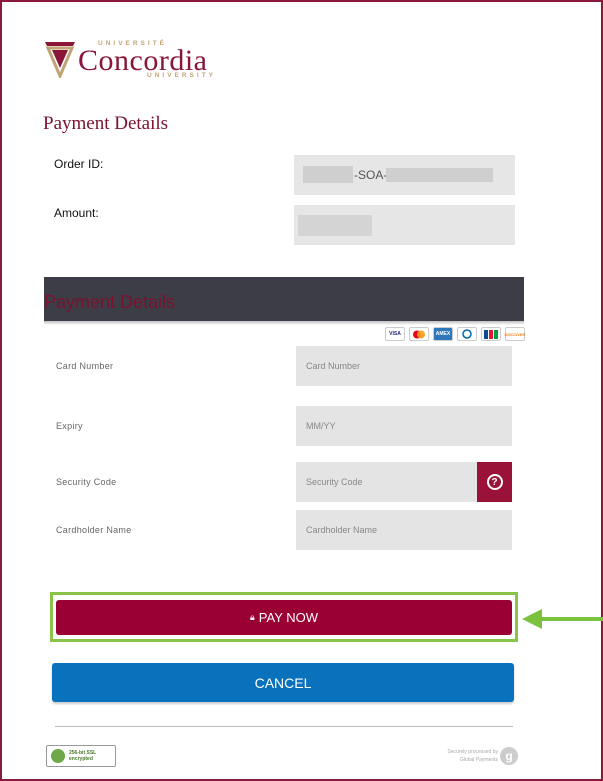  Describe the element at coordinates (467, 334) in the screenshot. I see `diners-icon` at that location.